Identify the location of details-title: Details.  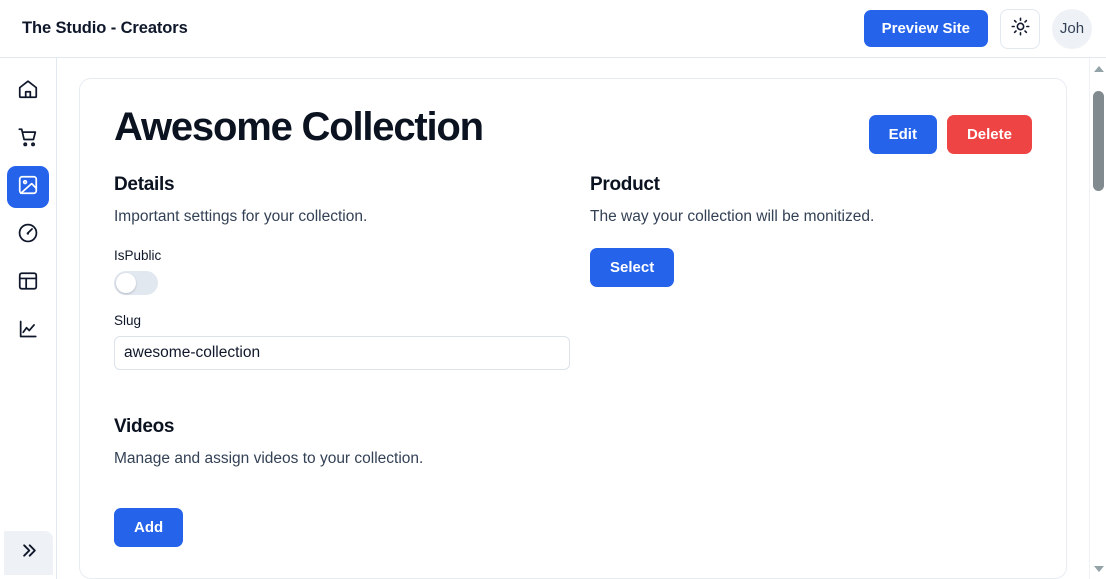
(144, 184).